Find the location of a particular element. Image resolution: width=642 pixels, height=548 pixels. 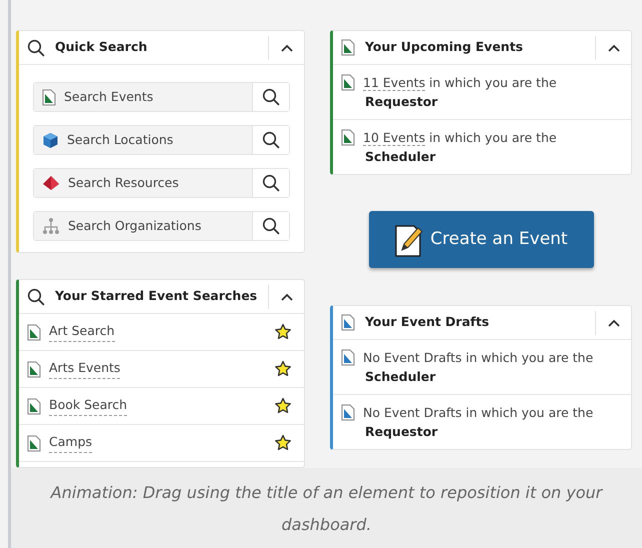

search-option-button: Search Organizations is located at coordinates (143, 226).